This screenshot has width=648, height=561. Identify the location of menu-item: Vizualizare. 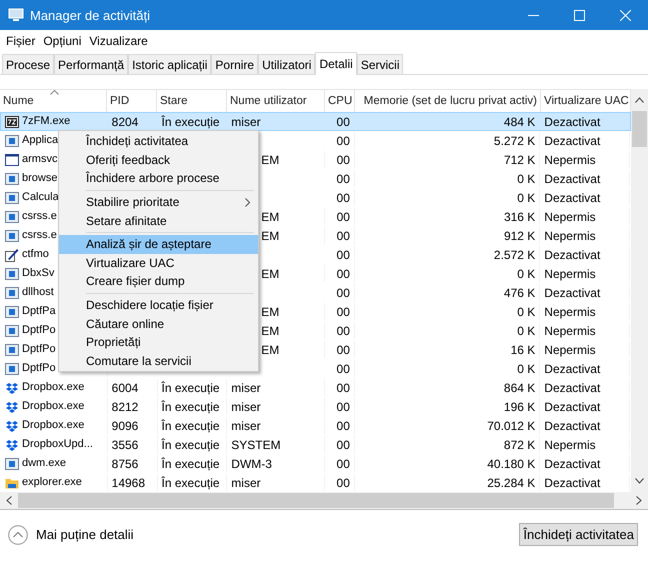
(118, 41).